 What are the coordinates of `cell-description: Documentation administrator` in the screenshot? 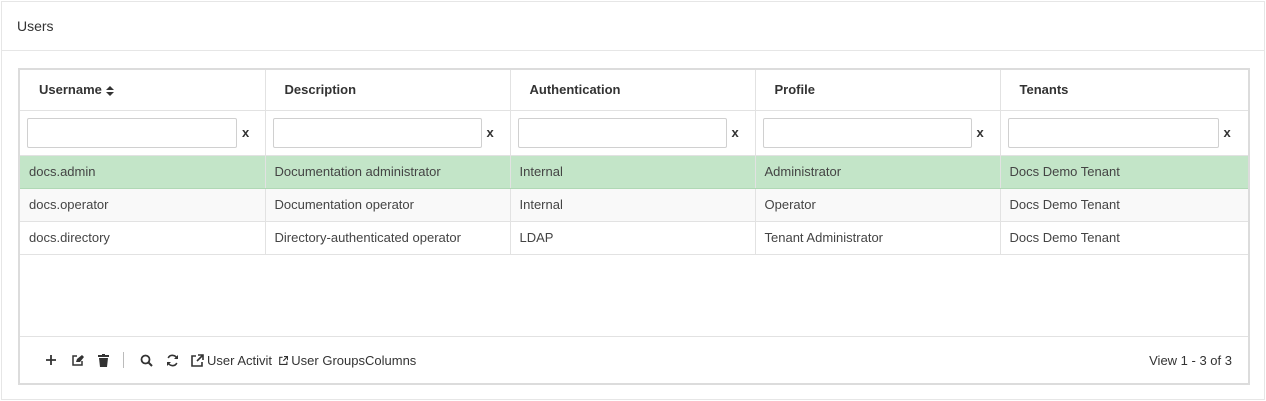 It's located at (388, 171).